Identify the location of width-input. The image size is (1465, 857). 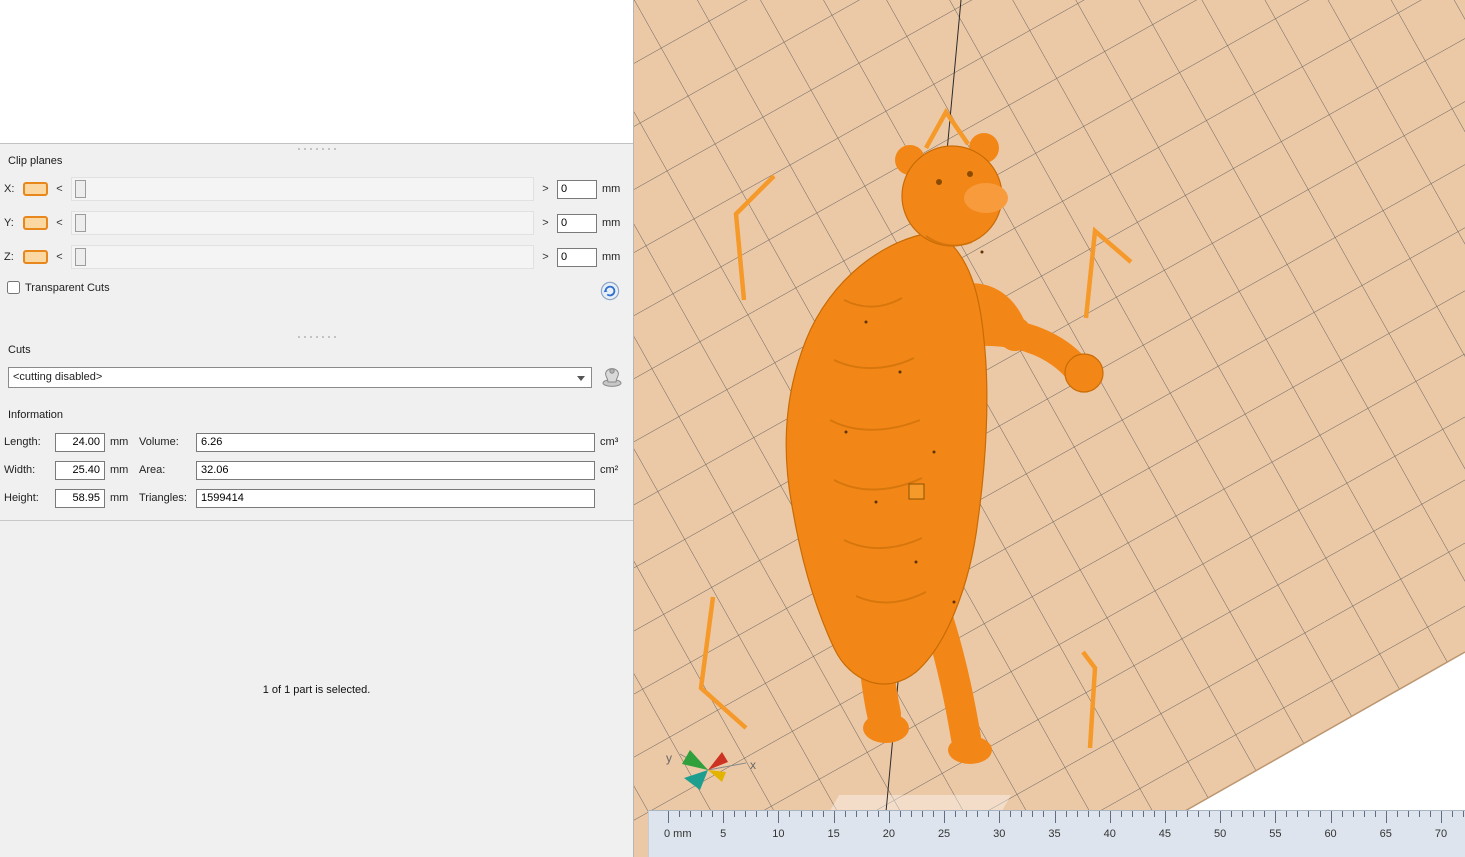
(80, 470).